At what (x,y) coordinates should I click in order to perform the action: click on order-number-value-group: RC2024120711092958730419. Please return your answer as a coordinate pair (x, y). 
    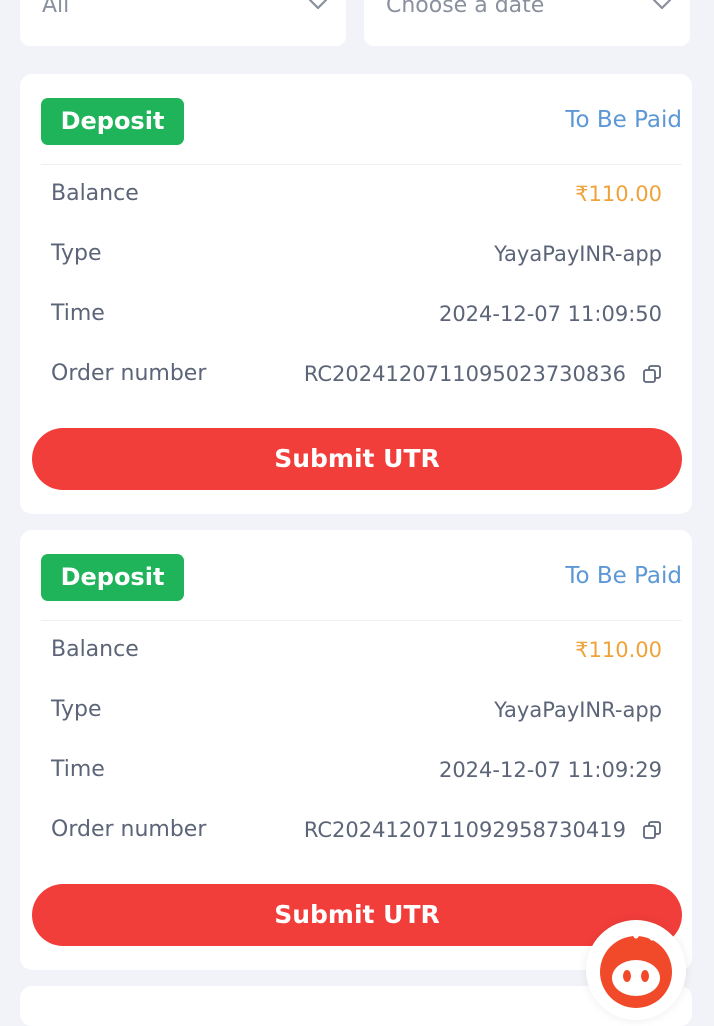
    Looking at the image, I should click on (483, 830).